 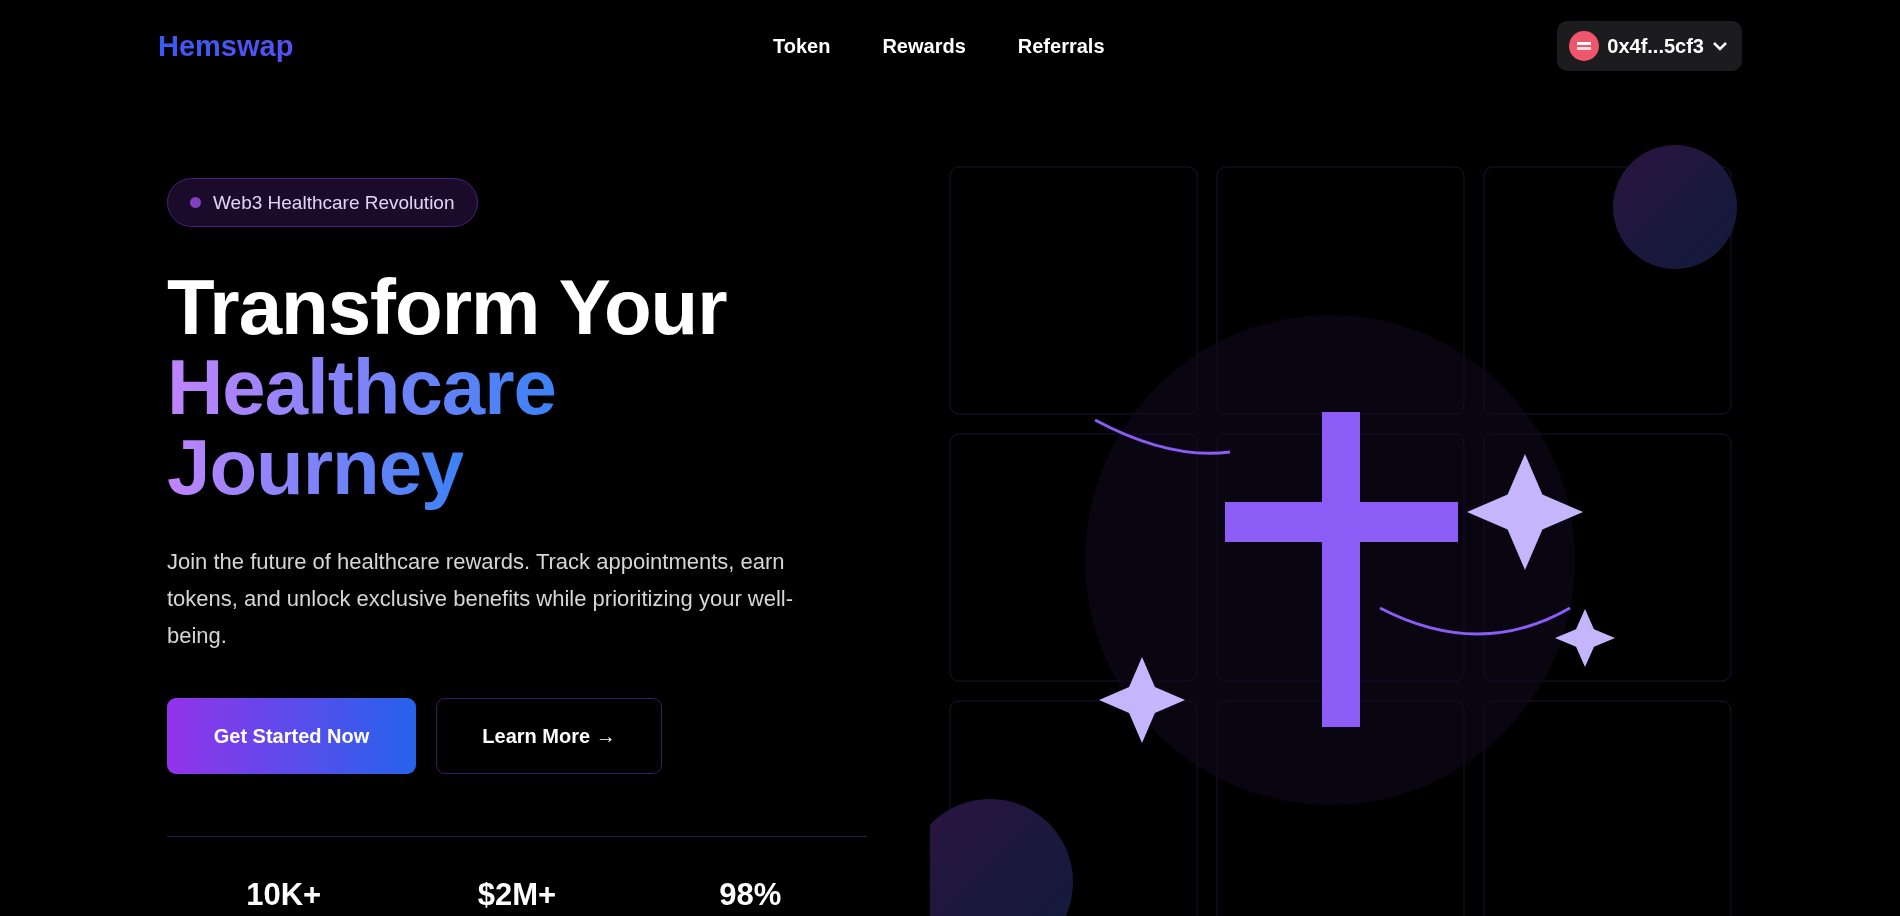 I want to click on badge-label: Web3 Healthcare Revolution, so click(x=334, y=202).